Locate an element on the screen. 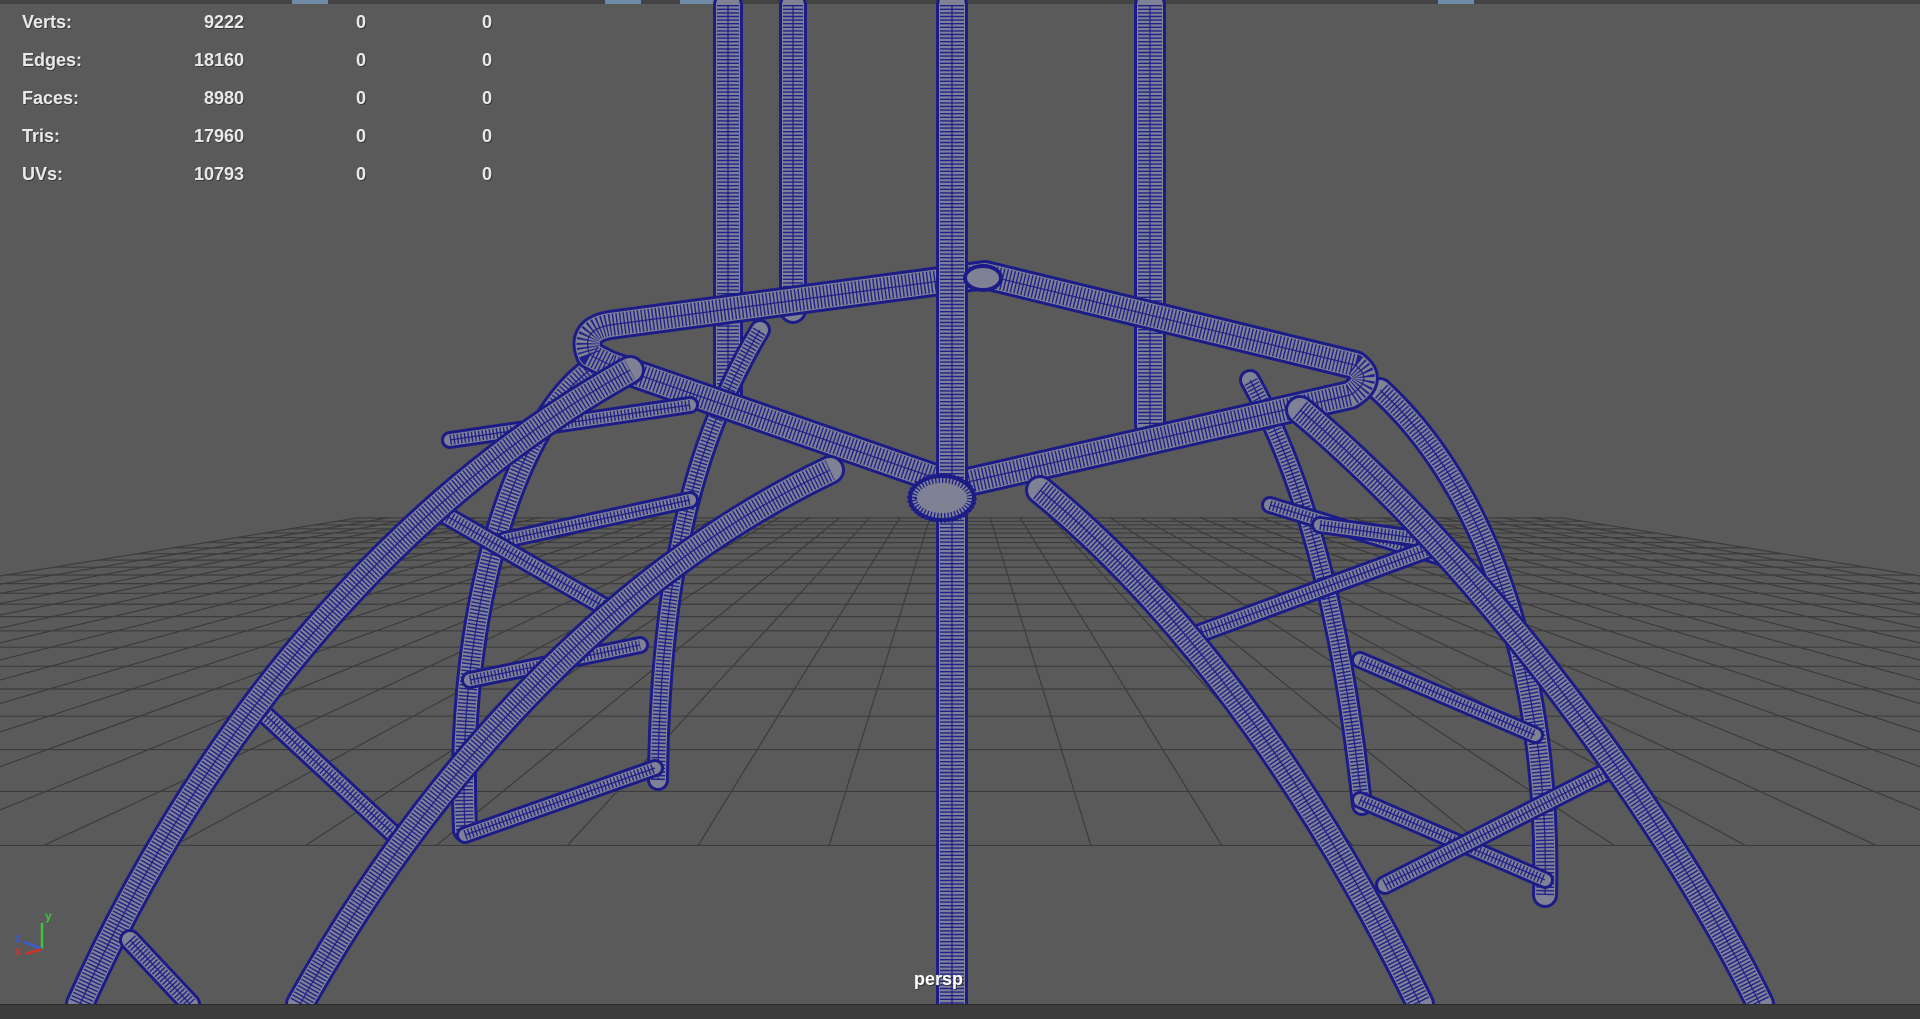 The image size is (1920, 1019). x-axis-label: x is located at coordinates (18, 949).